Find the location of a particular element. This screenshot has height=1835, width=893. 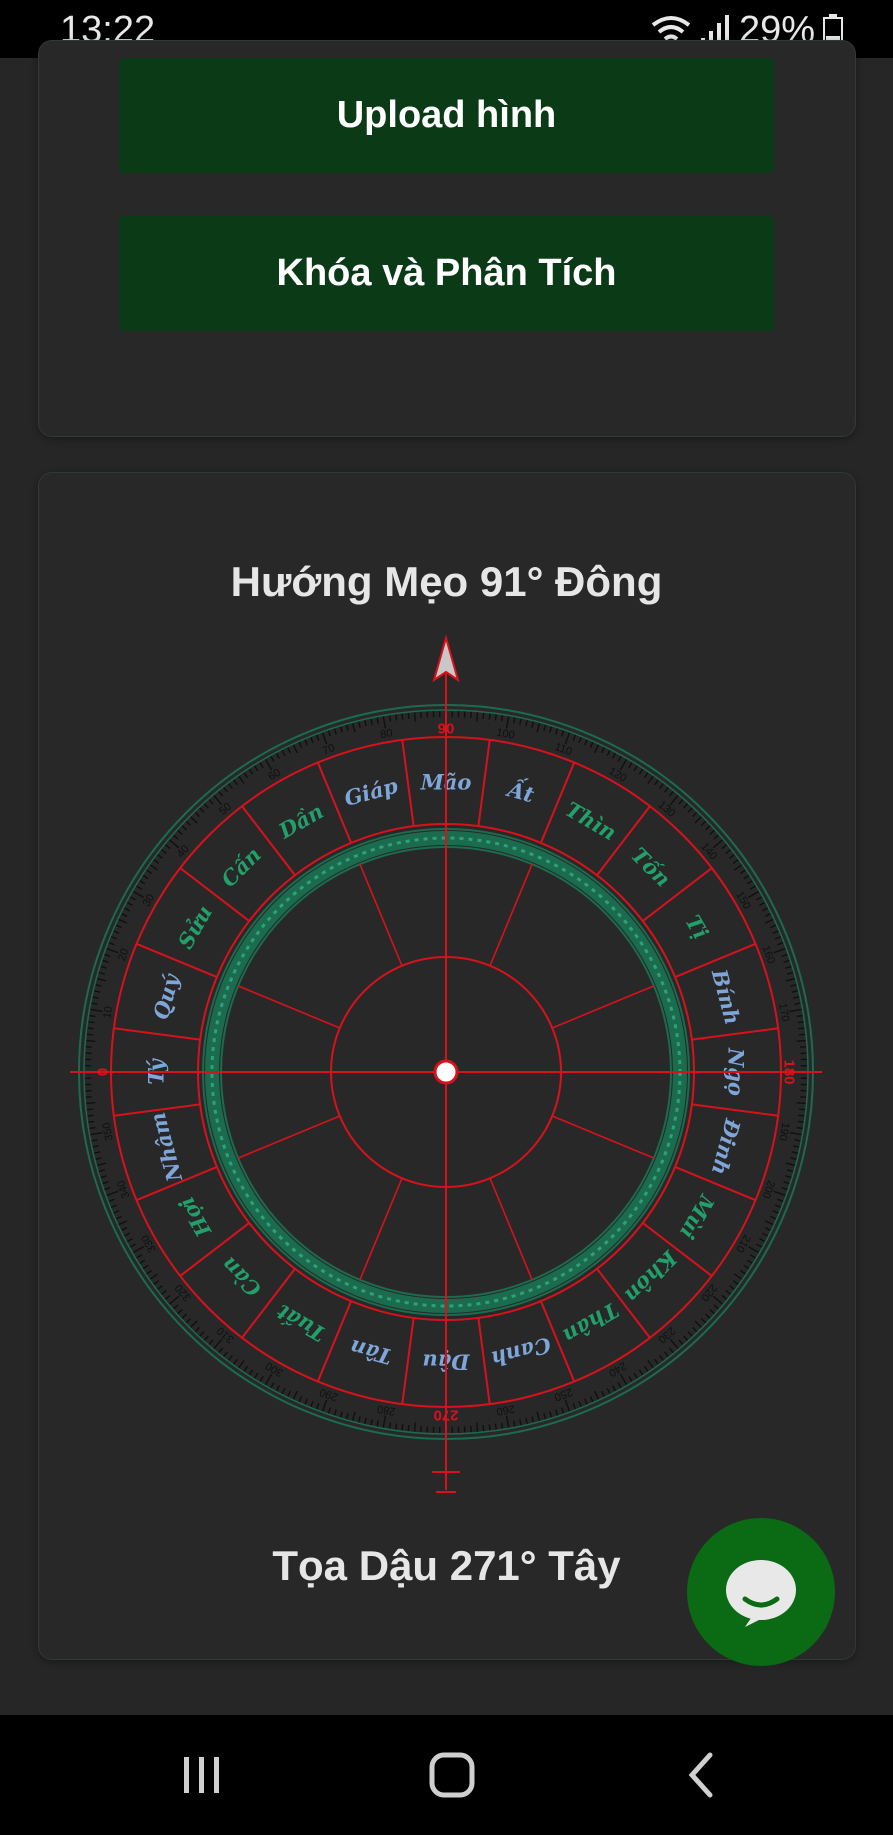

degree-label: 140 is located at coordinates (708, 852).